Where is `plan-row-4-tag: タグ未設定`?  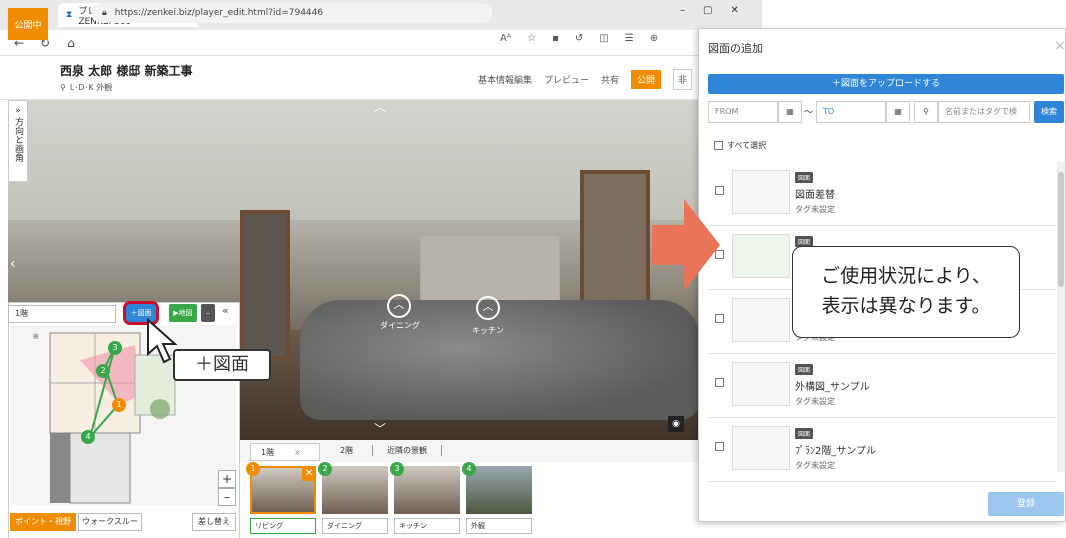 plan-row-4-tag: タグ未設定 is located at coordinates (815, 401).